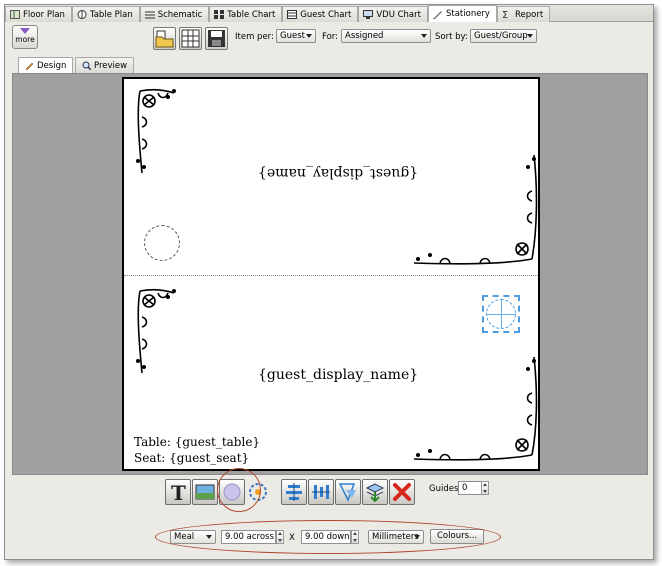 The width and height of the screenshot is (662, 566). What do you see at coordinates (82, 14) in the screenshot?
I see `table-plan-icon` at bounding box center [82, 14].